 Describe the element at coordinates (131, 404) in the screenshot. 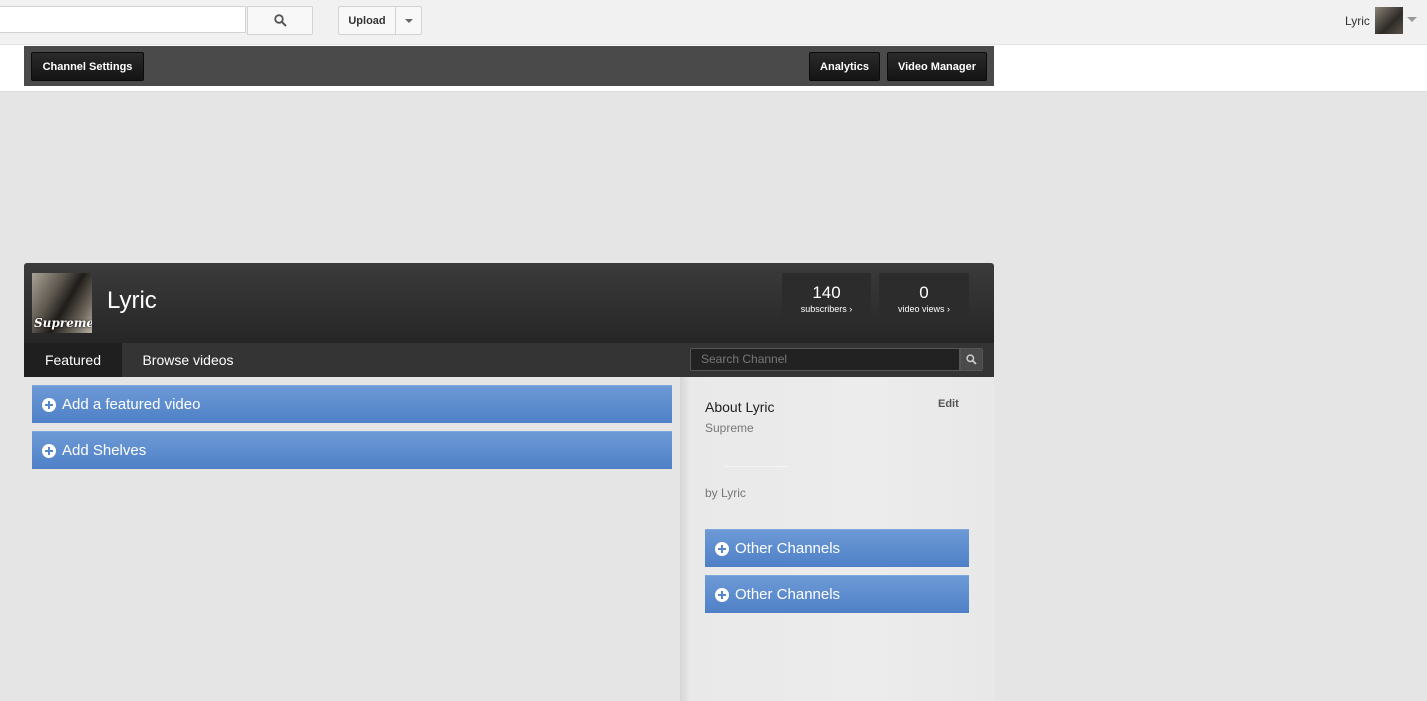

I see `add-featured-video-label: Add a featured video` at that location.